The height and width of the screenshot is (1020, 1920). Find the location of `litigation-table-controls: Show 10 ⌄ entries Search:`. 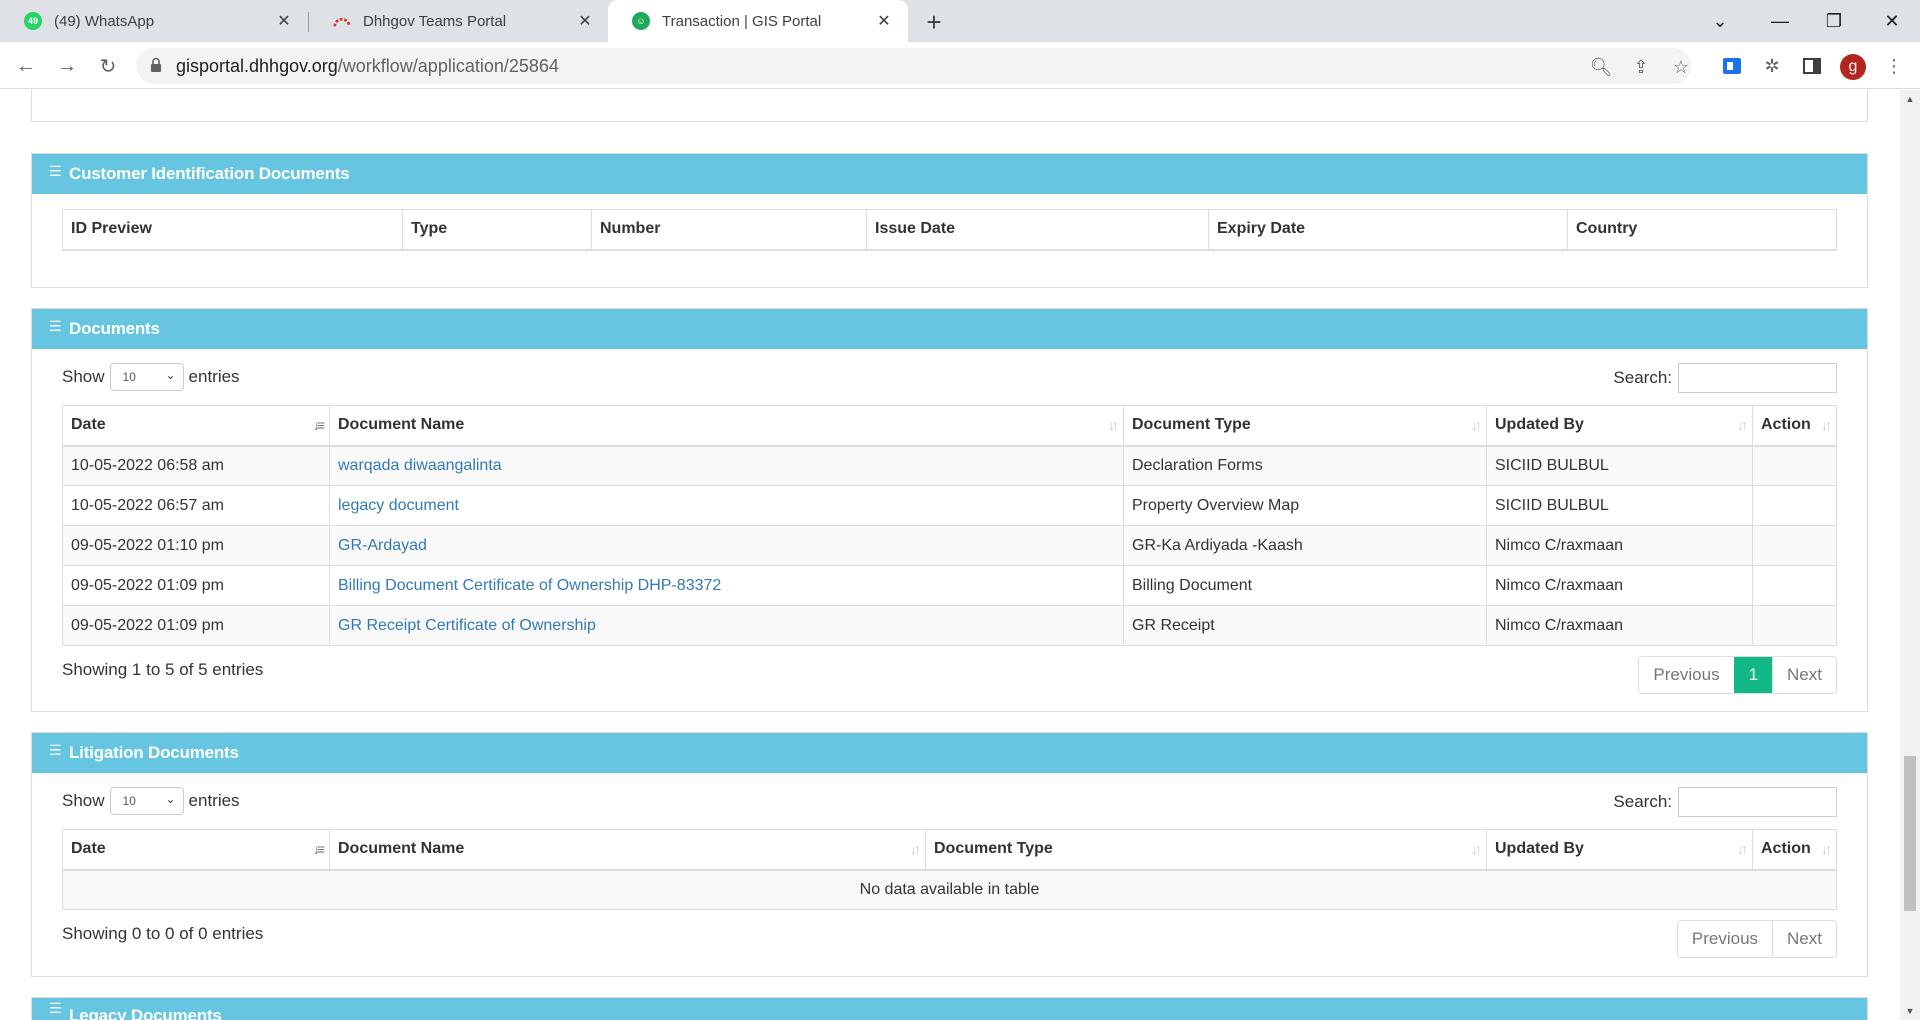

litigation-table-controls: Show 10 ⌄ entries Search: is located at coordinates (949, 801).